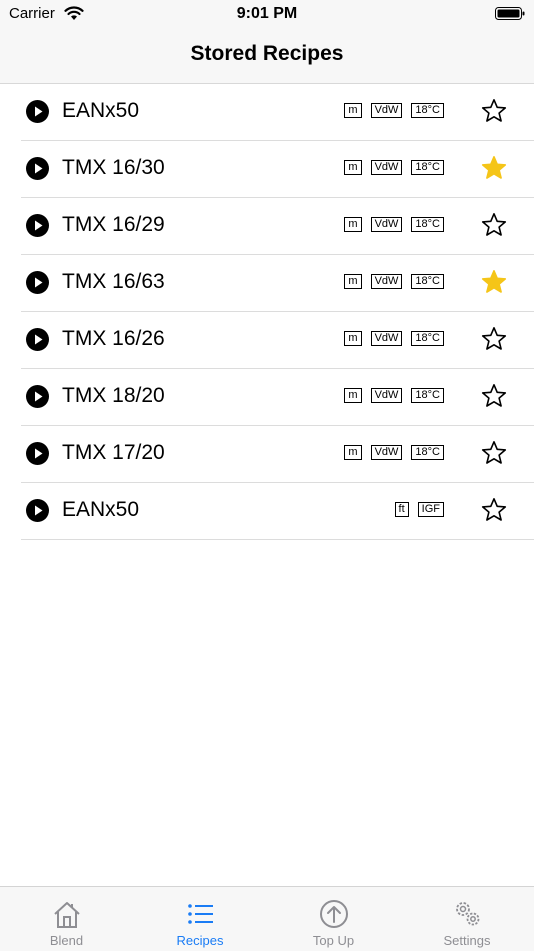  Describe the element at coordinates (113, 395) in the screenshot. I see `recipe-name: TMX 18/20` at that location.